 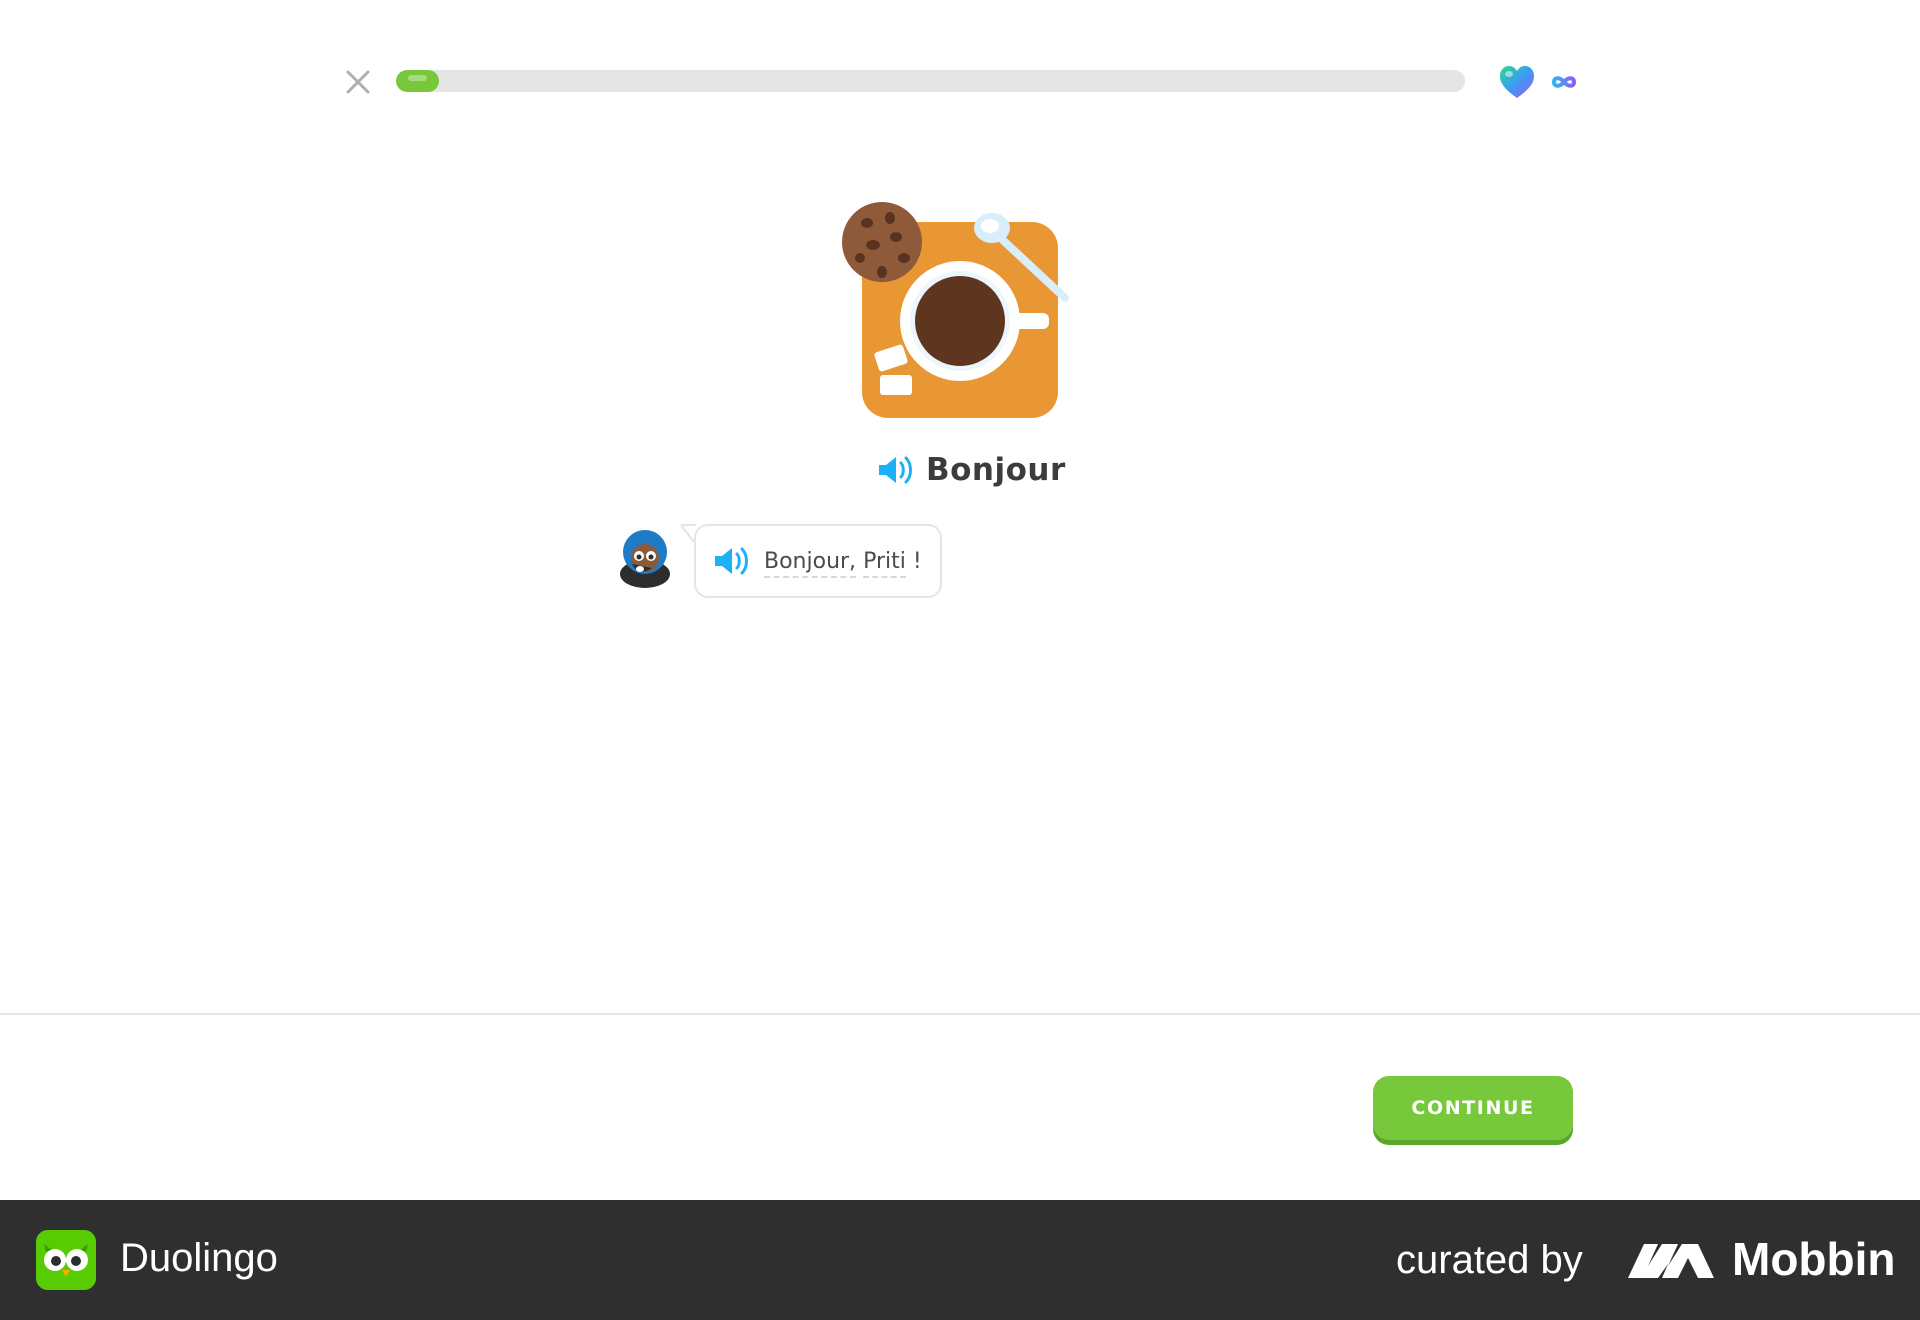 What do you see at coordinates (199, 1258) in the screenshot?
I see `app-name: Duolingo` at bounding box center [199, 1258].